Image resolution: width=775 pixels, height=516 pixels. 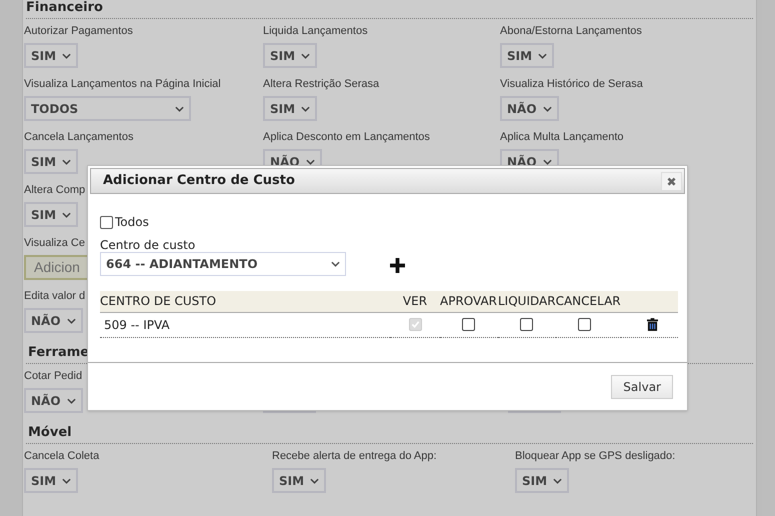 I want to click on select-field: TODOS, so click(x=107, y=108).